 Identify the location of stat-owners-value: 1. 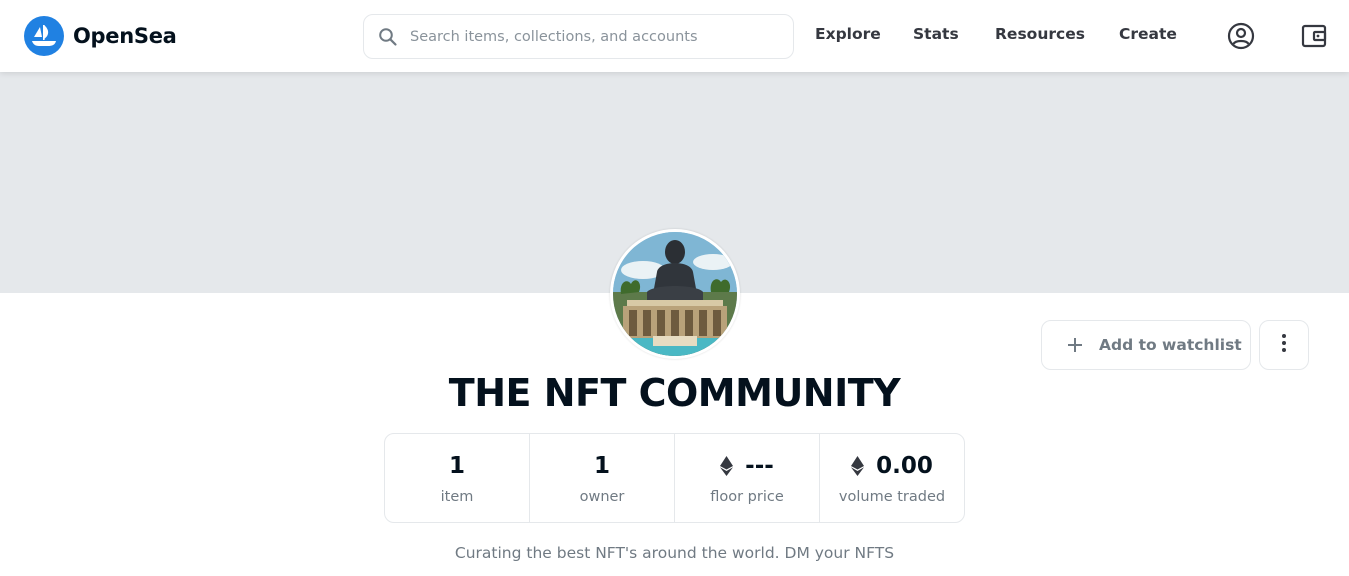
(601, 466).